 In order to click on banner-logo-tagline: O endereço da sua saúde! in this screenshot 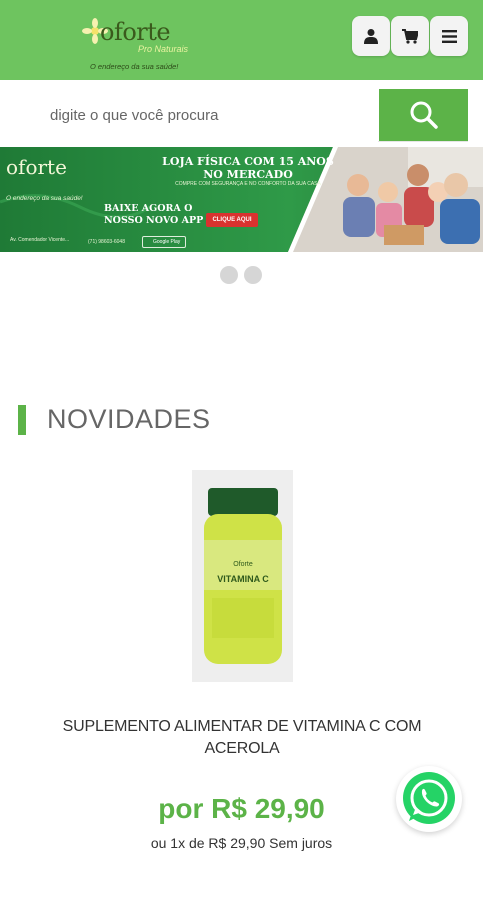, I will do `click(44, 198)`.